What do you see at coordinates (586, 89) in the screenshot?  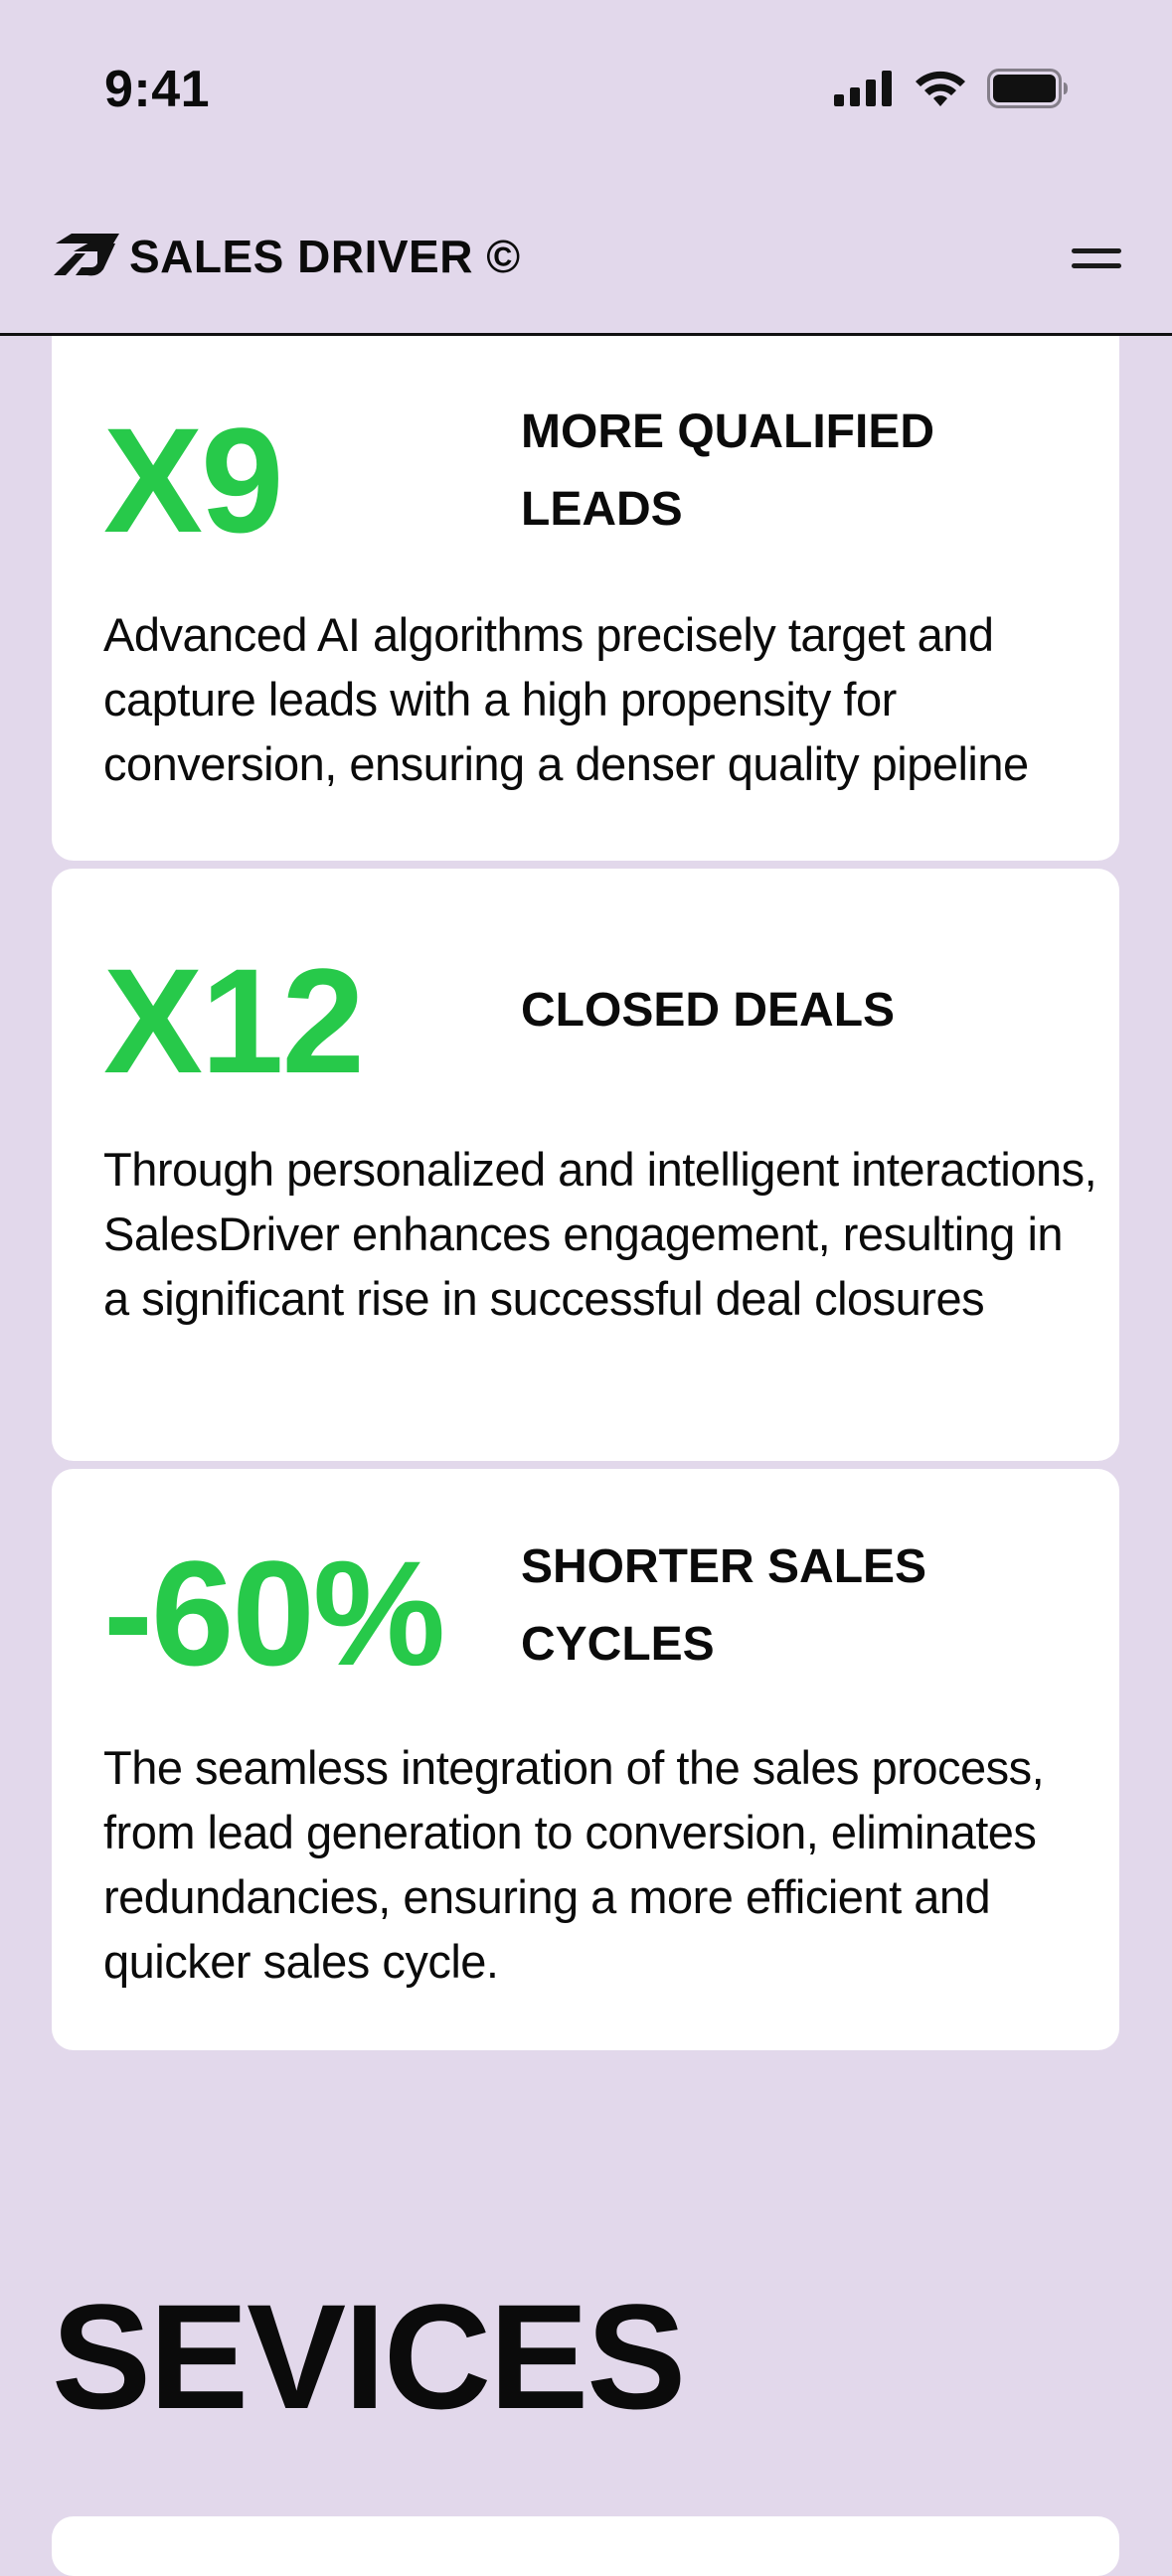 I see `status-bar: 9:41` at bounding box center [586, 89].